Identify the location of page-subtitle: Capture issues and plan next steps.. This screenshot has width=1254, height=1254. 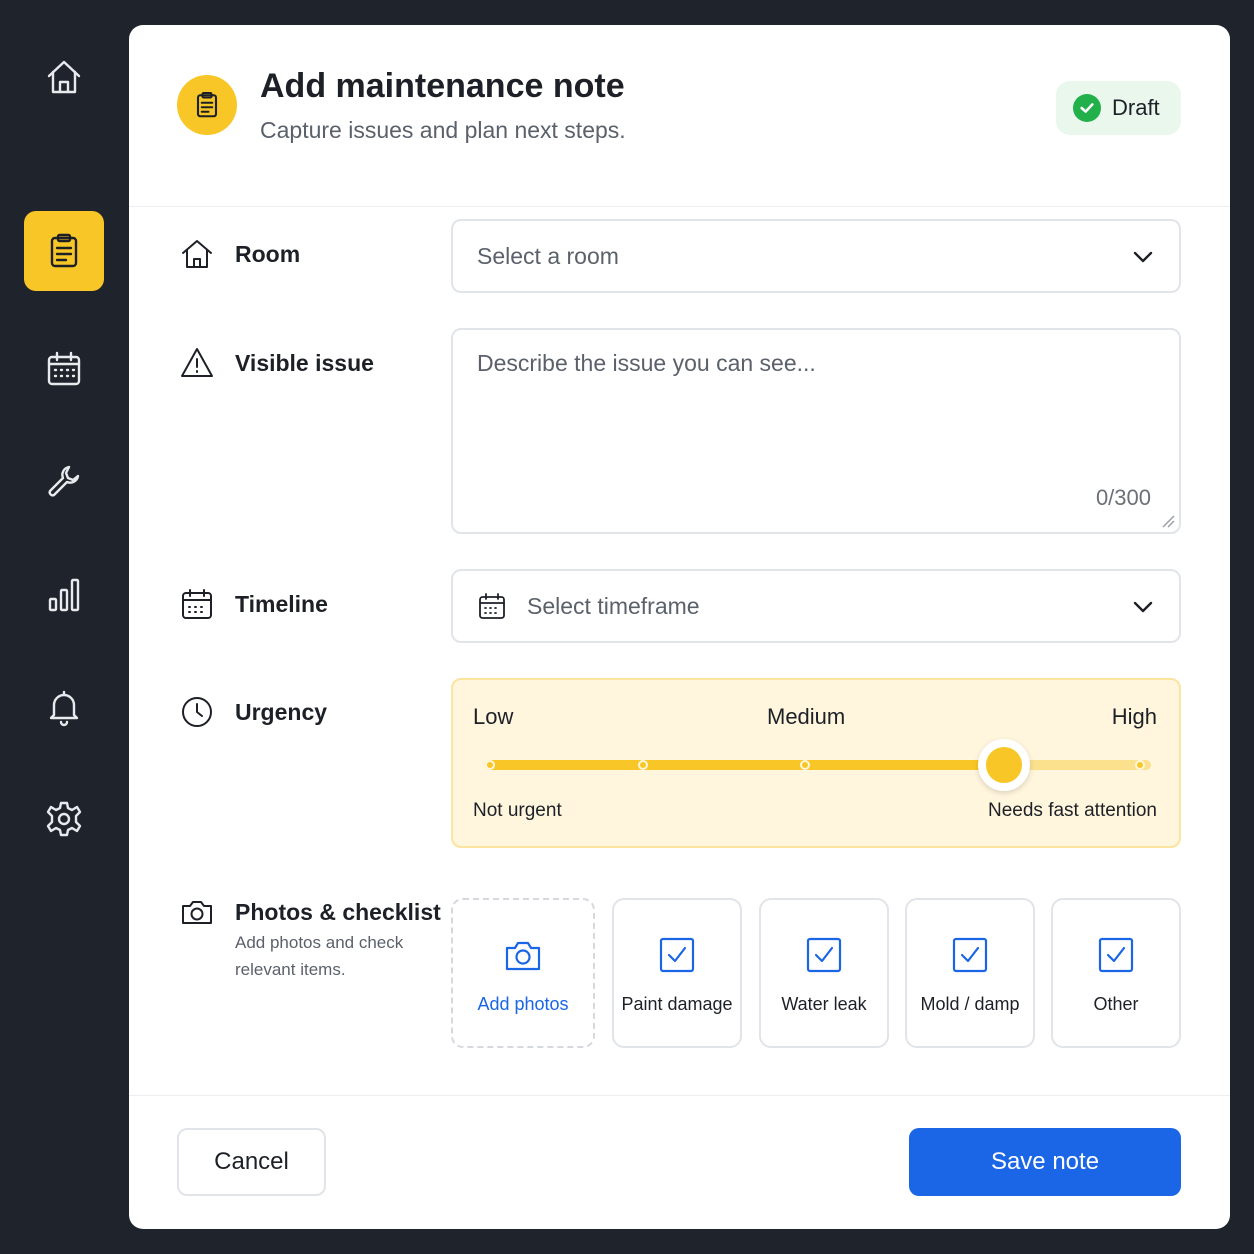
(443, 130).